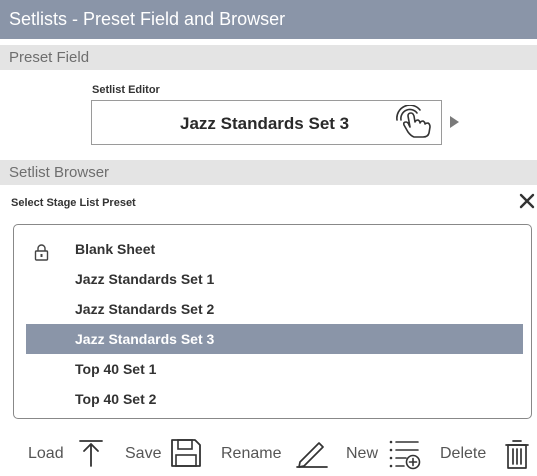  Describe the element at coordinates (527, 201) in the screenshot. I see `close-icon` at that location.